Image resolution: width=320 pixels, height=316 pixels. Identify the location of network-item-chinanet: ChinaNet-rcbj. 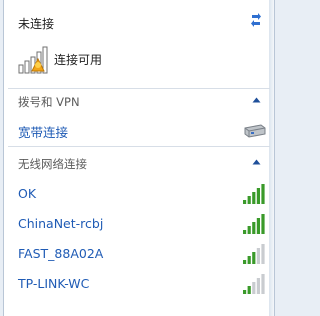
(139, 224).